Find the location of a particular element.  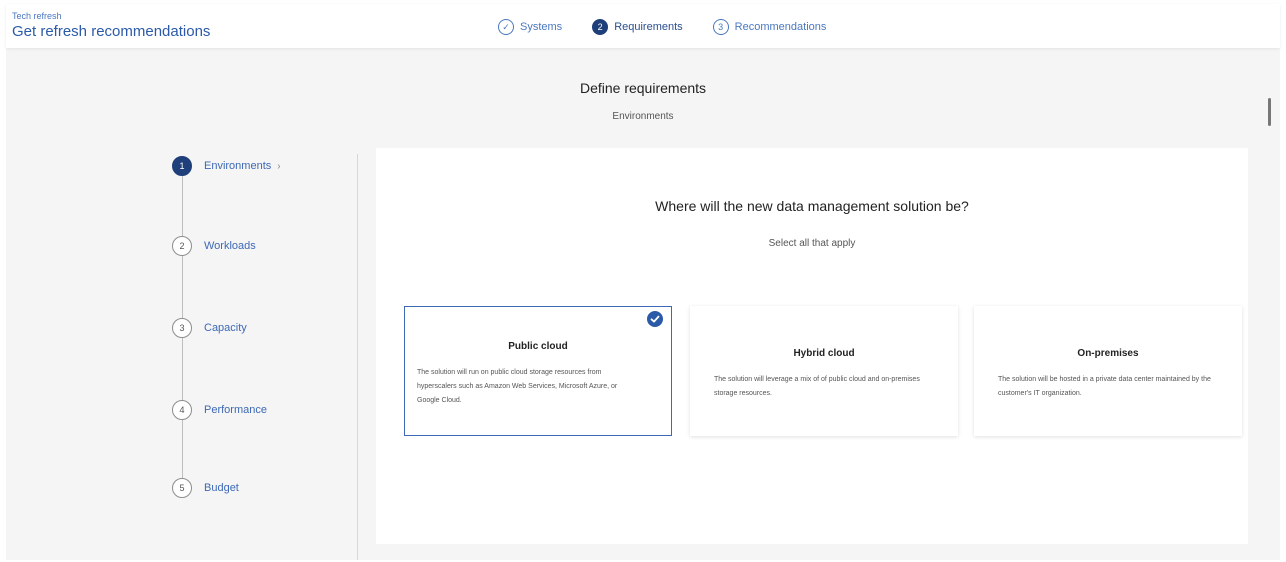

sidebar-item-label: Budget is located at coordinates (221, 488).